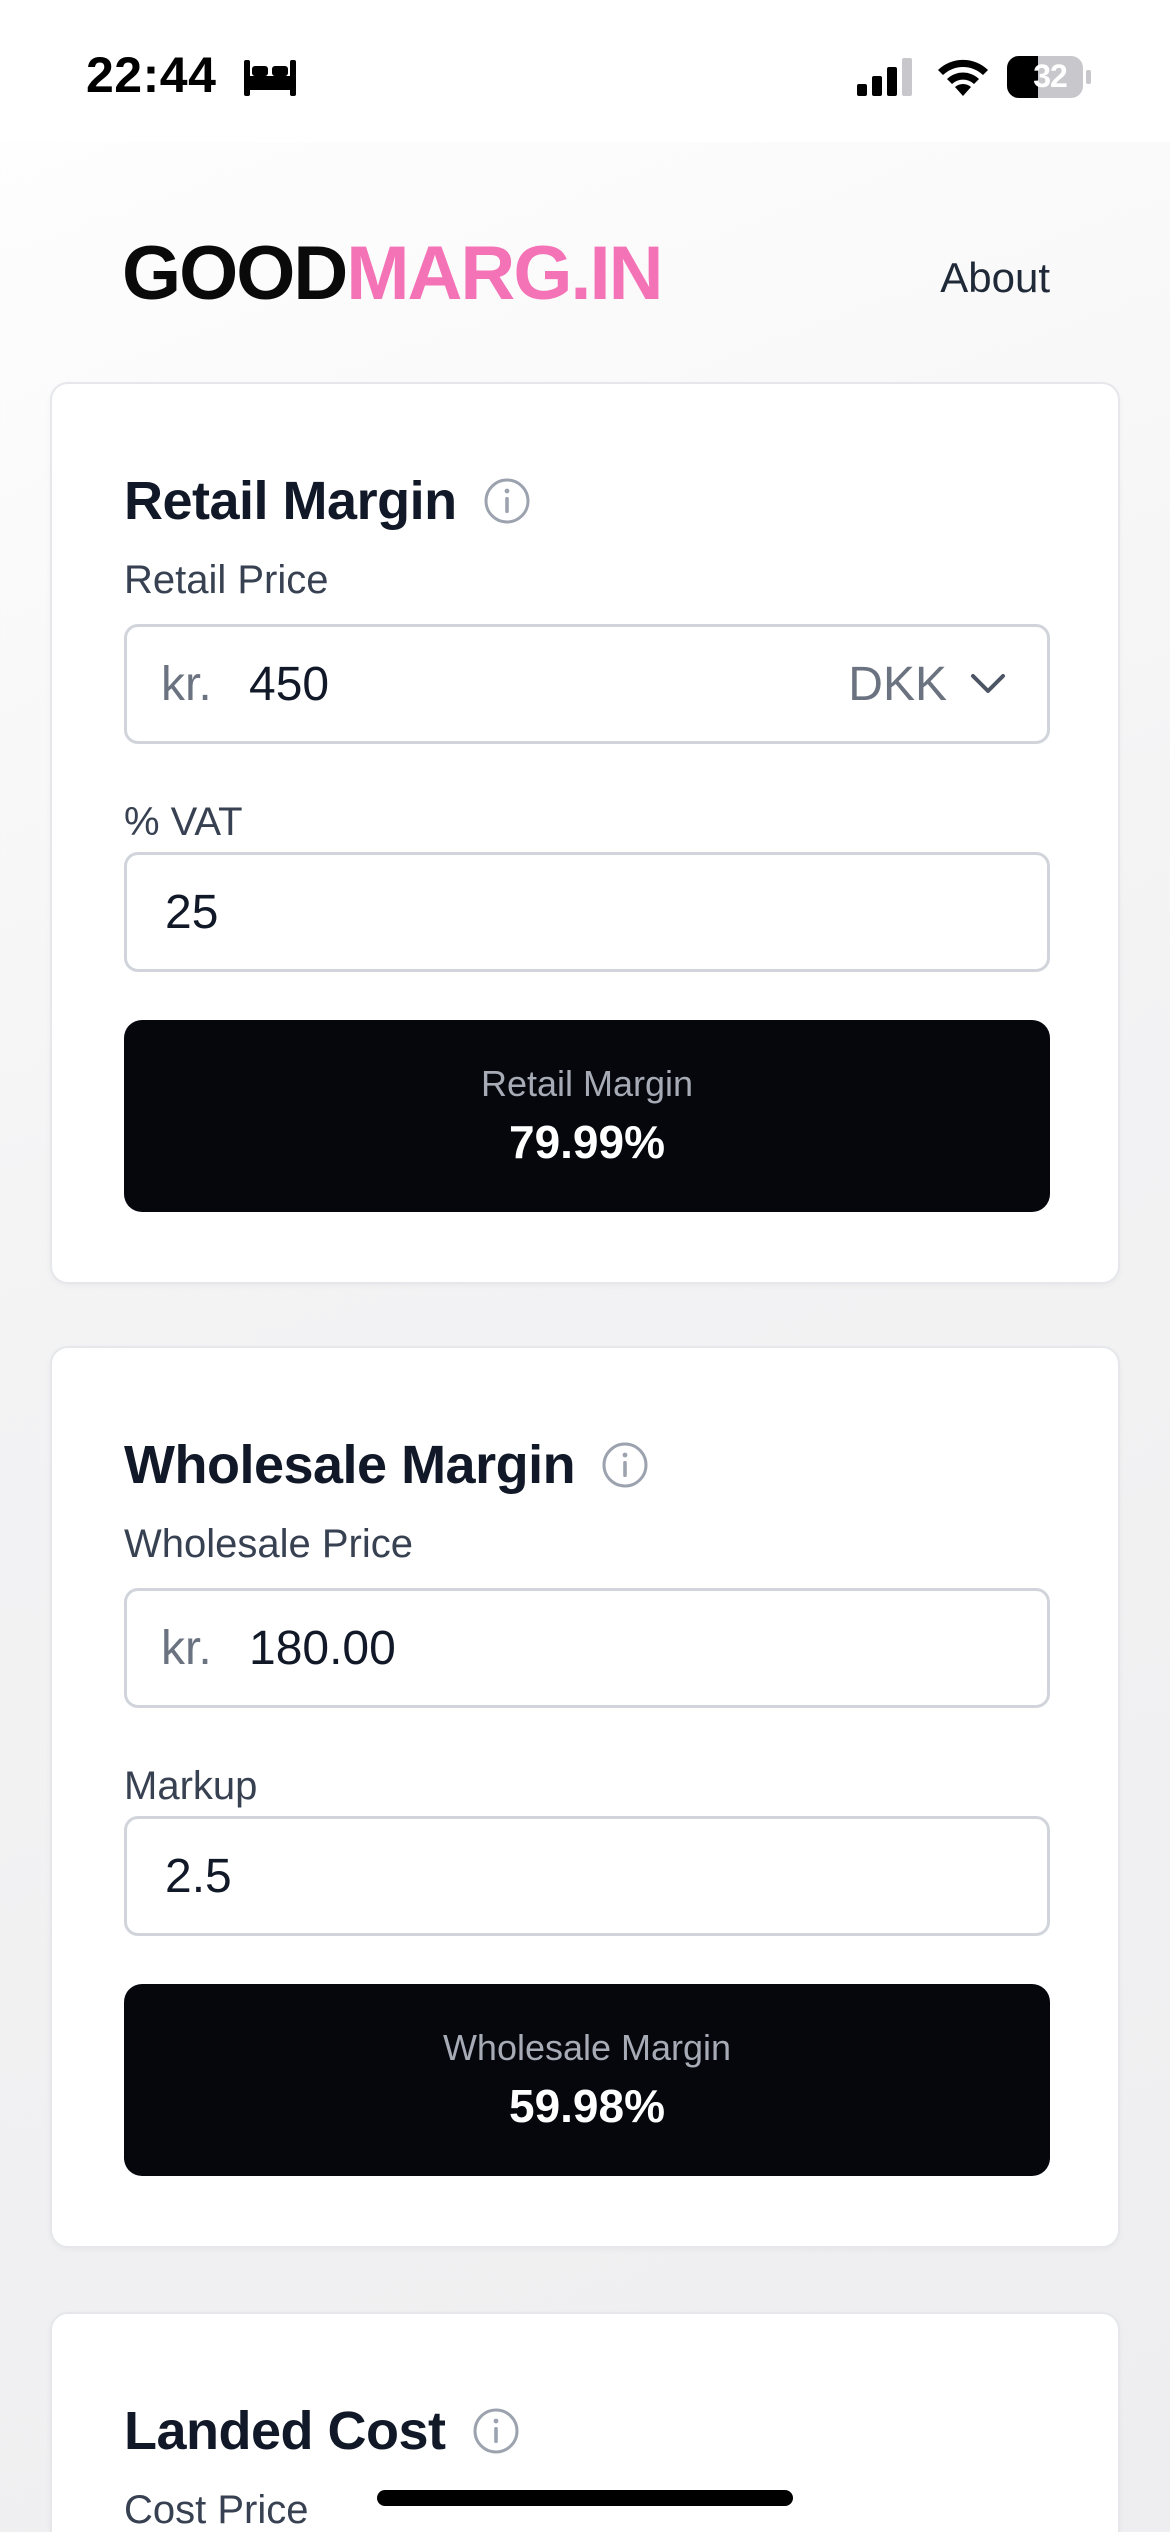 This screenshot has height=2532, width=1170. Describe the element at coordinates (963, 77) in the screenshot. I see `wifi-icon` at that location.